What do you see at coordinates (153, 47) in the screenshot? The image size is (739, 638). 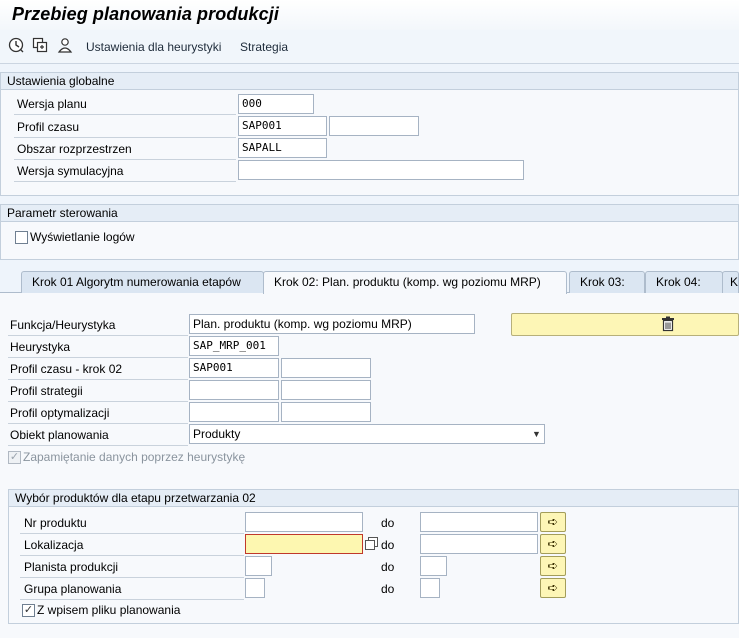 I see `heuristics-settings-button: Ustawienia dla heurystyki` at bounding box center [153, 47].